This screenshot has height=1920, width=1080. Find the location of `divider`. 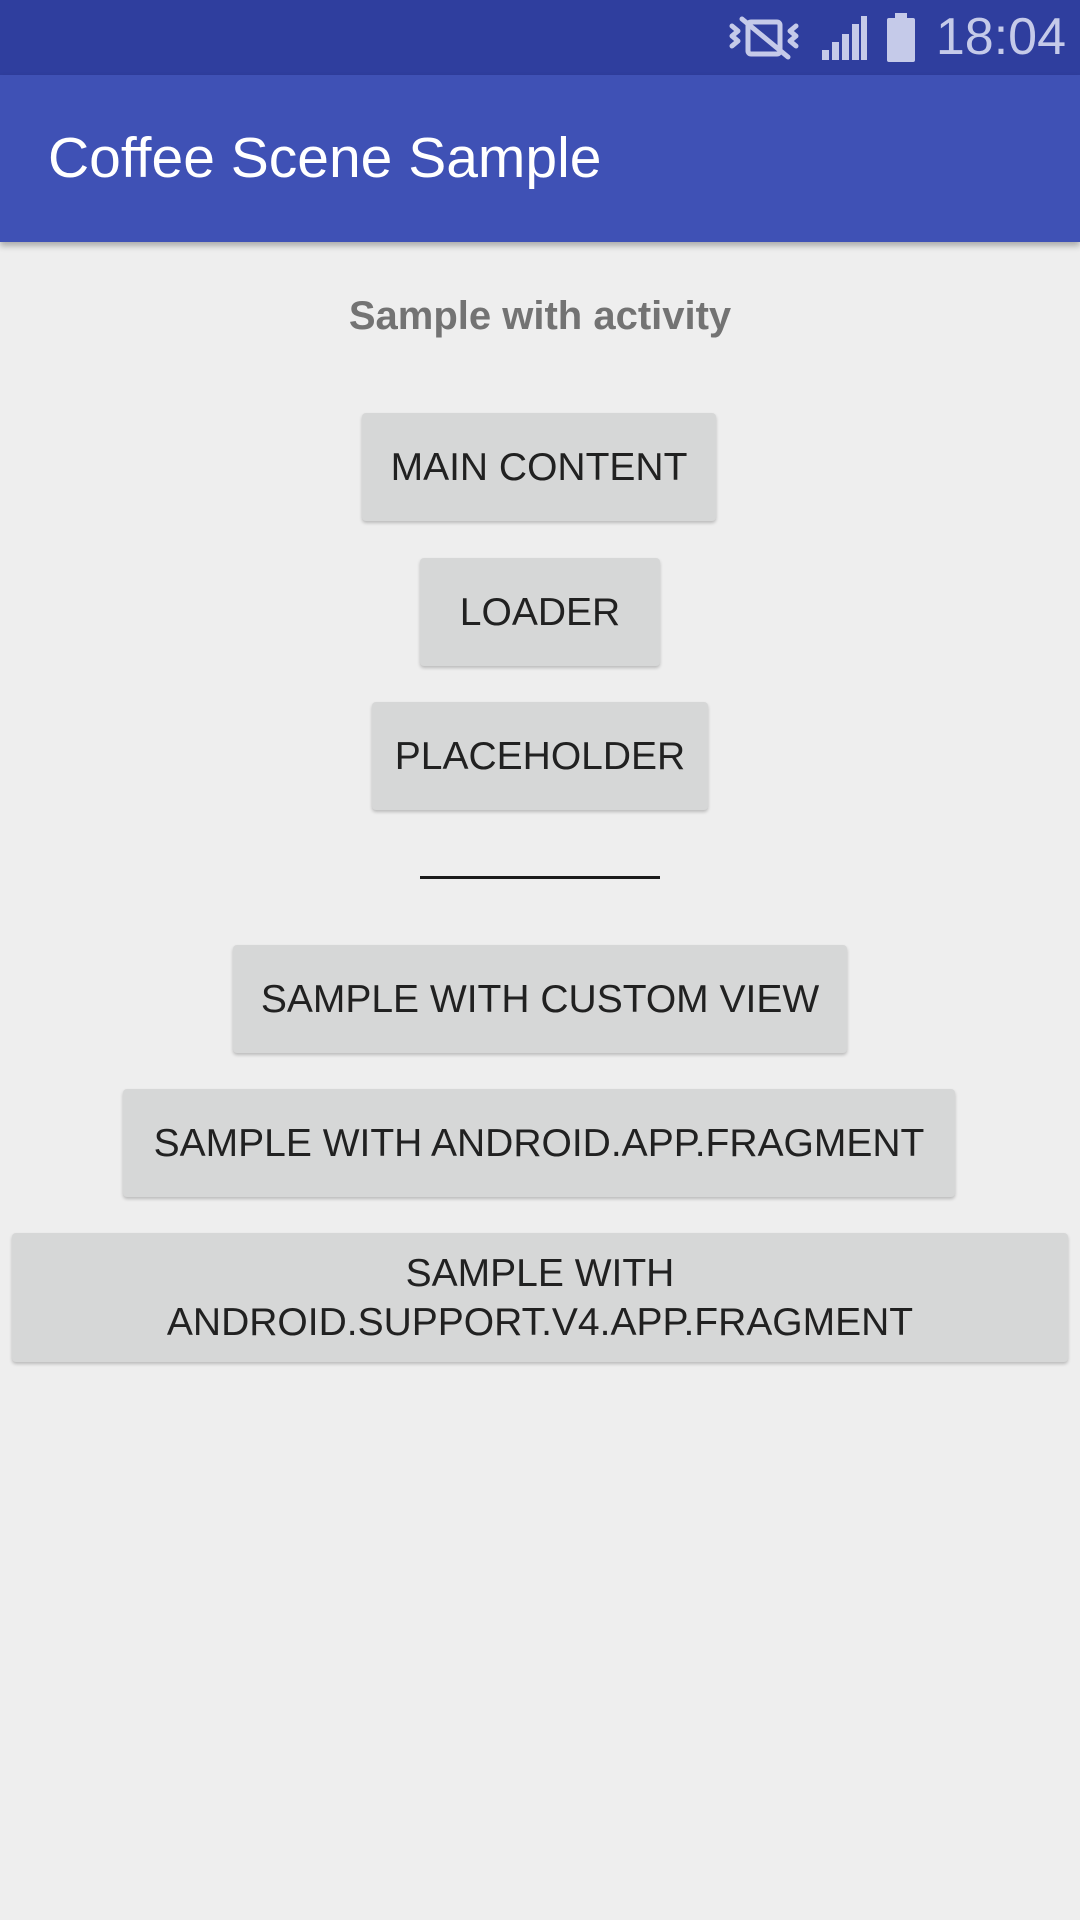

divider is located at coordinates (540, 877).